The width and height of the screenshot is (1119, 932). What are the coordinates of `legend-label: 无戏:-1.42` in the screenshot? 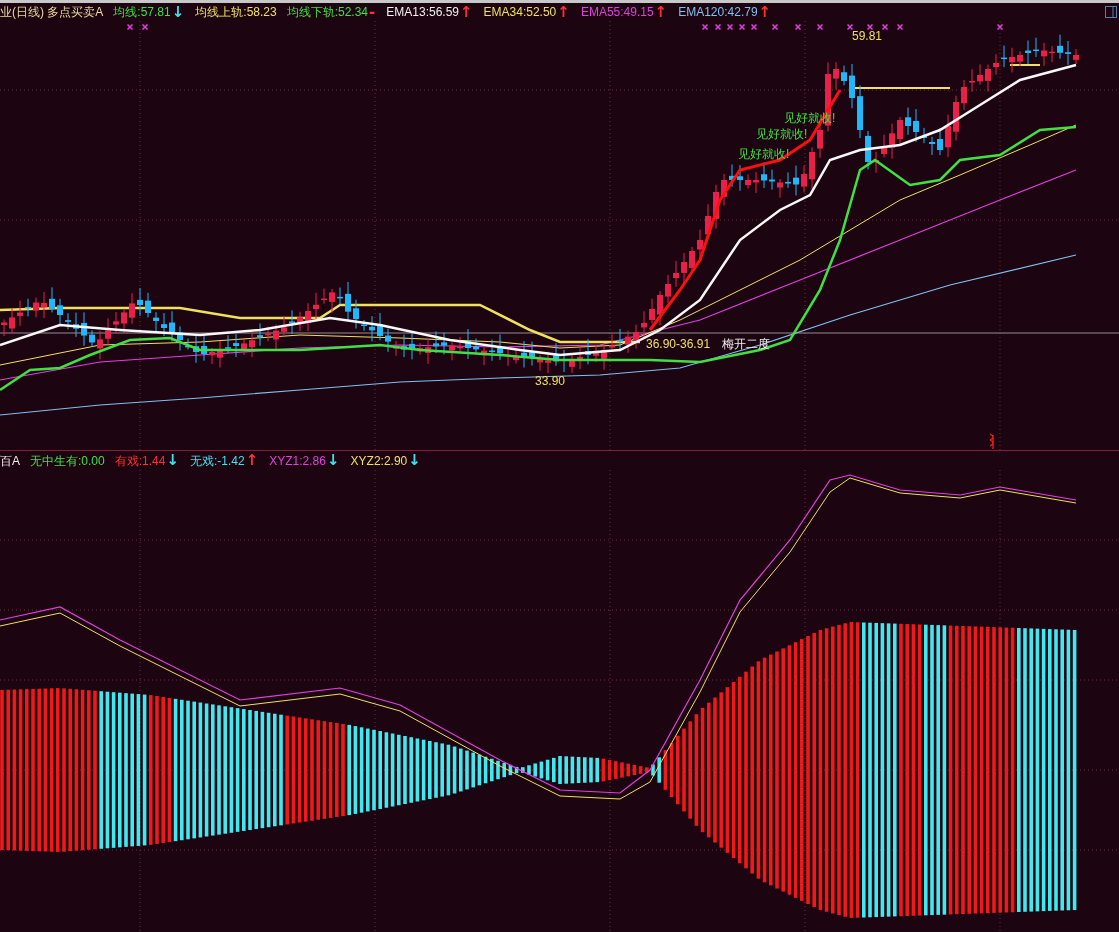 It's located at (217, 461).